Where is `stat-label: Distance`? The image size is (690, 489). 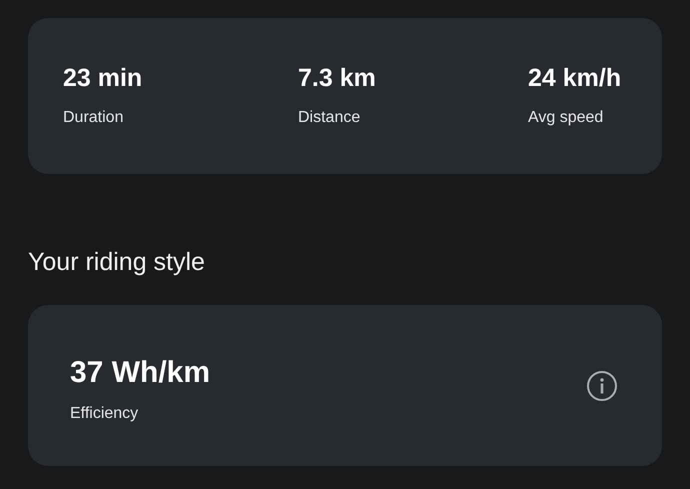 stat-label: Distance is located at coordinates (329, 118).